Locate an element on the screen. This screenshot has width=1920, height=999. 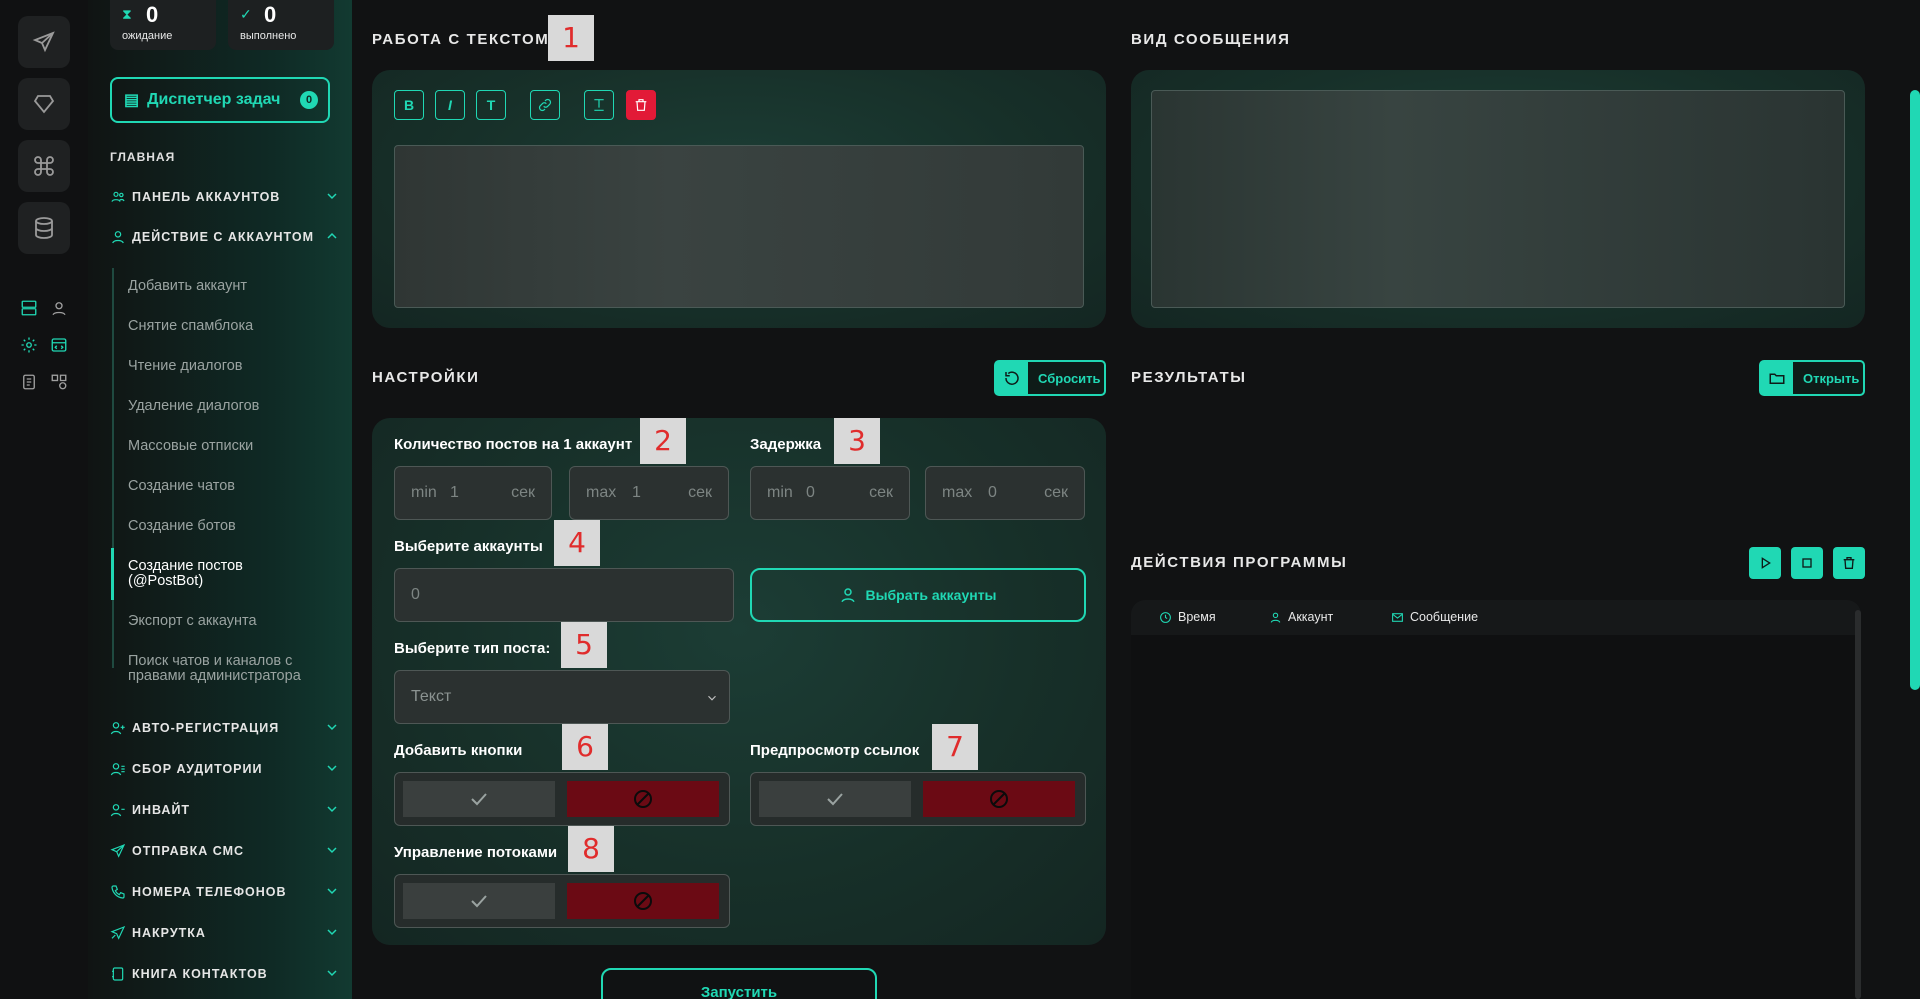
sidebar-group-audience: СБОР АУДИТОРИИ is located at coordinates (225, 769).